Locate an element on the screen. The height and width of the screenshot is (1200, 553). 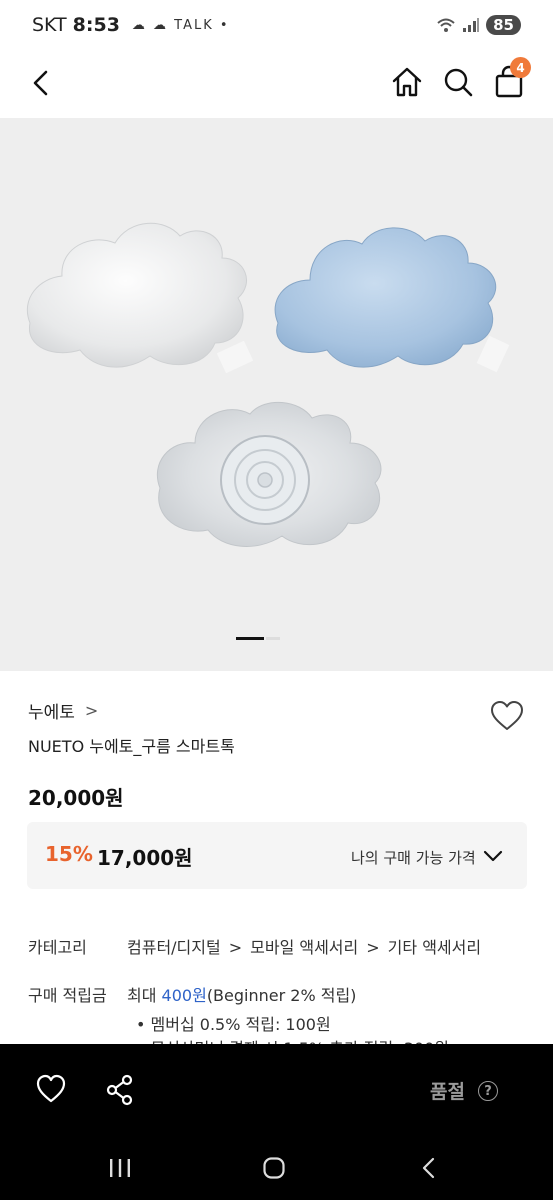
status-left: SKT 8:53 ☁ ☁ TALK • is located at coordinates (131, 25).